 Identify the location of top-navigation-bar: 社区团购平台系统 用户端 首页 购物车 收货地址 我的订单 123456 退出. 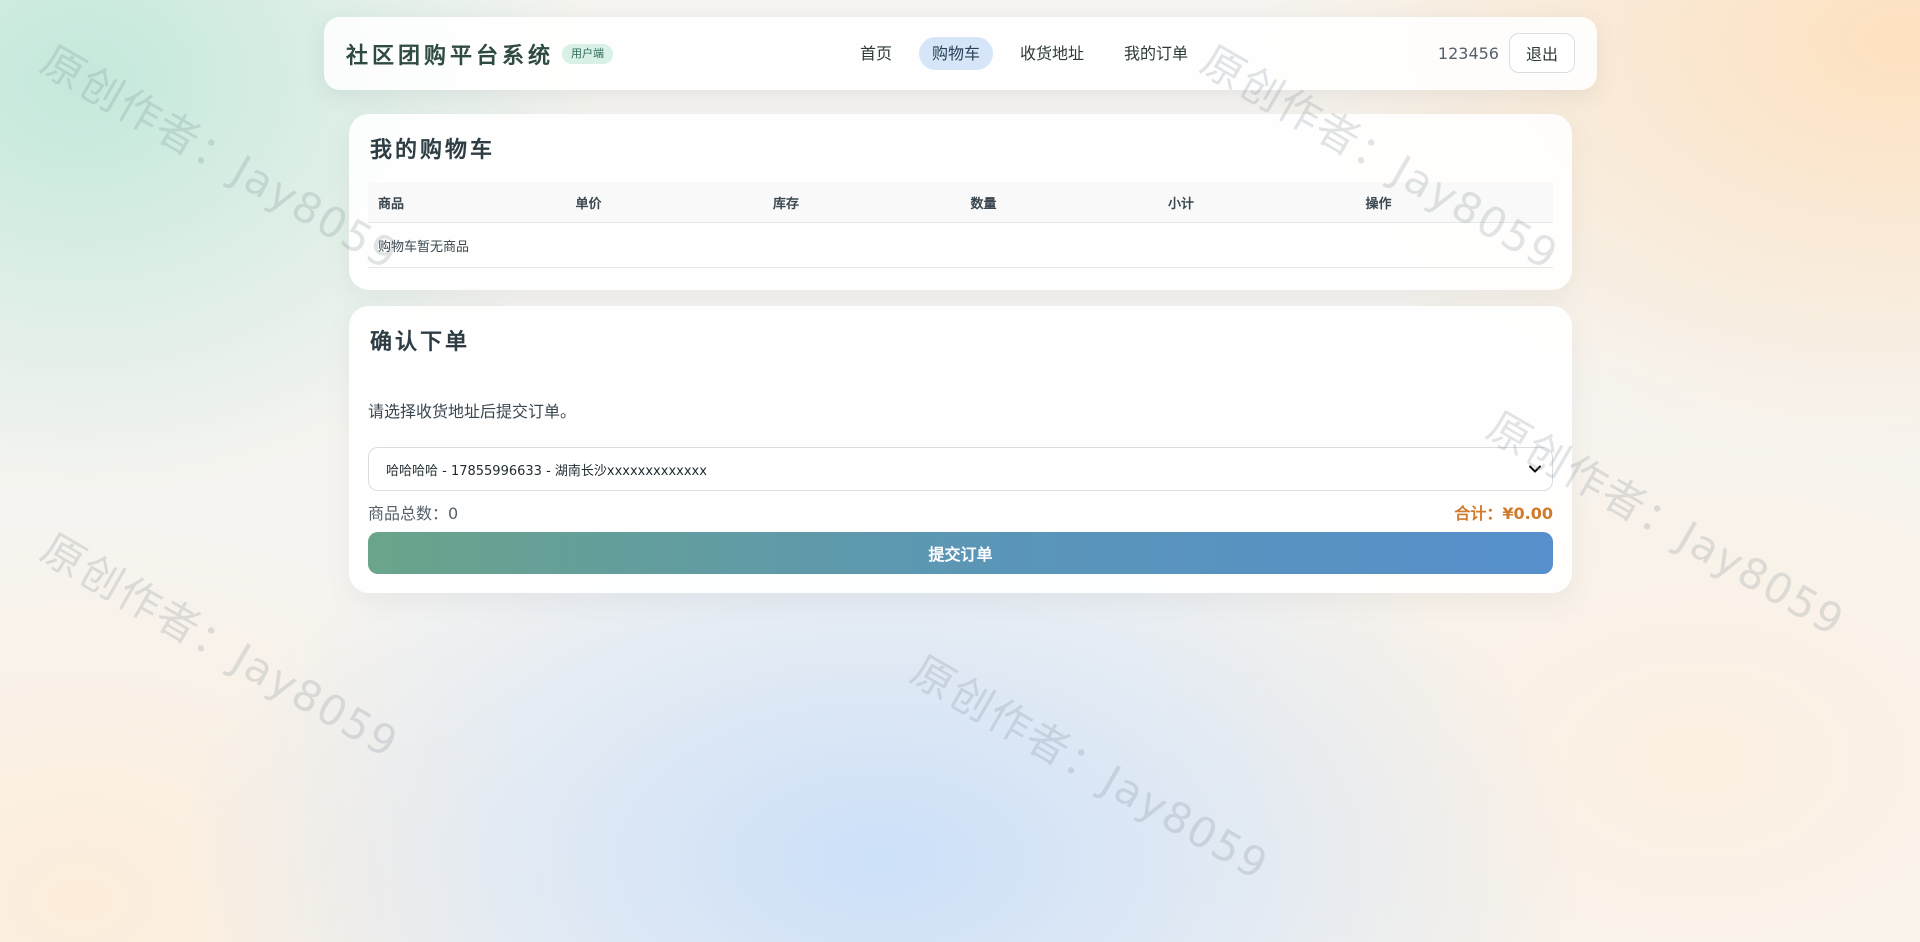
(960, 53).